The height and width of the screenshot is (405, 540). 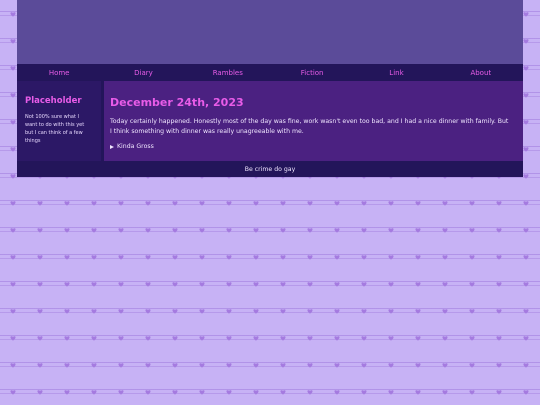 What do you see at coordinates (312, 73) in the screenshot?
I see `nav-link-fiction: Fiction` at bounding box center [312, 73].